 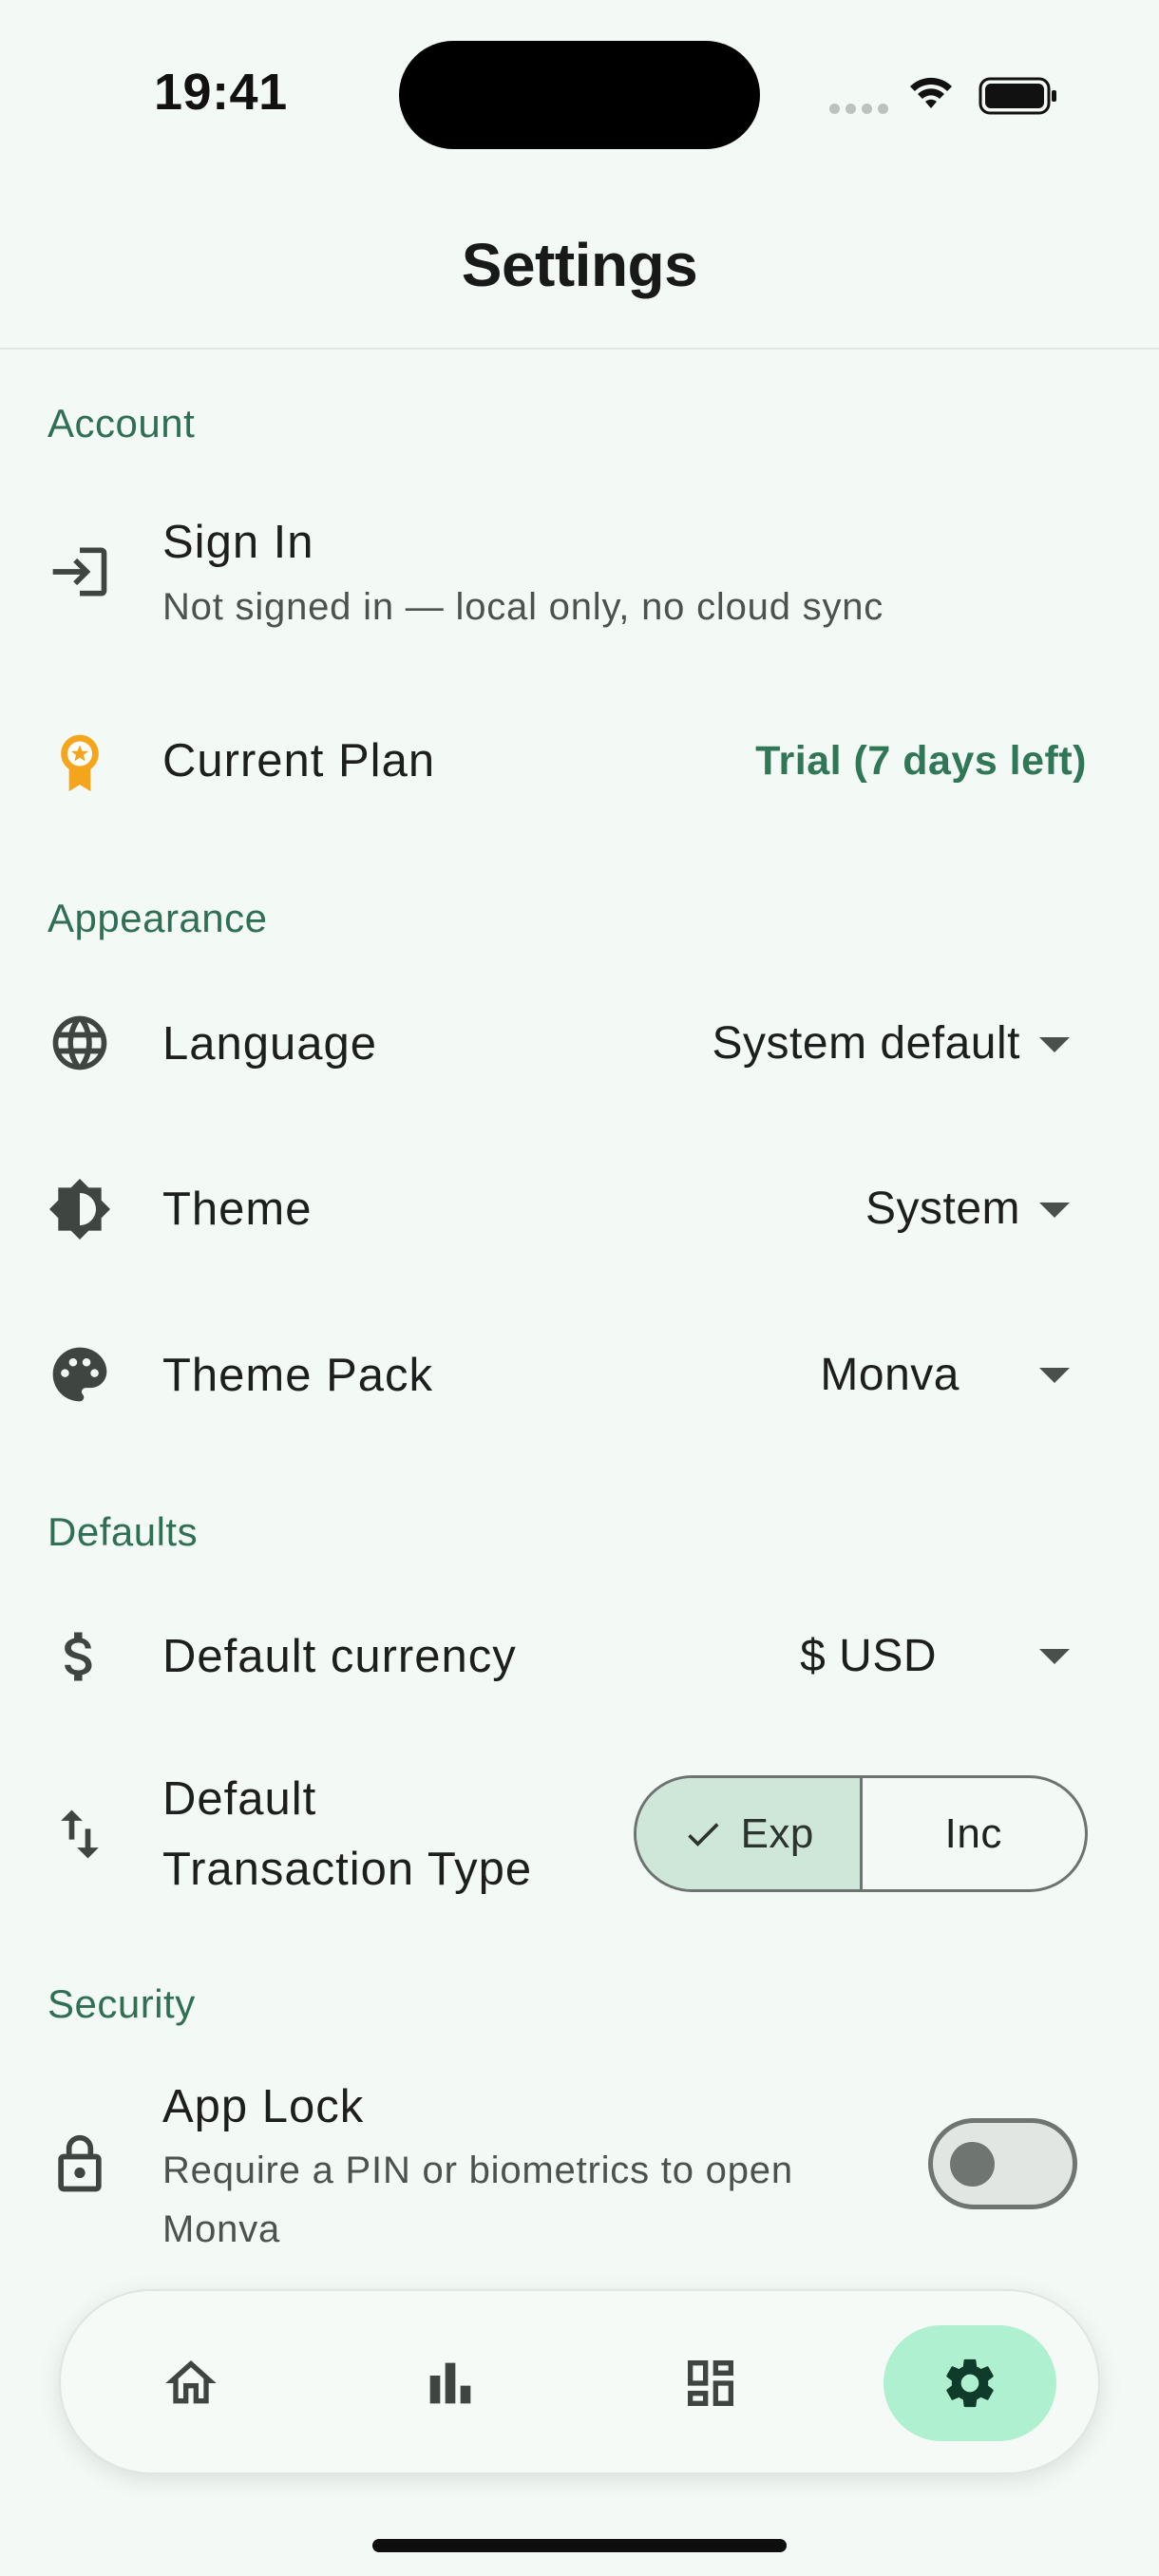 I want to click on home-indicator, so click(x=579, y=2545).